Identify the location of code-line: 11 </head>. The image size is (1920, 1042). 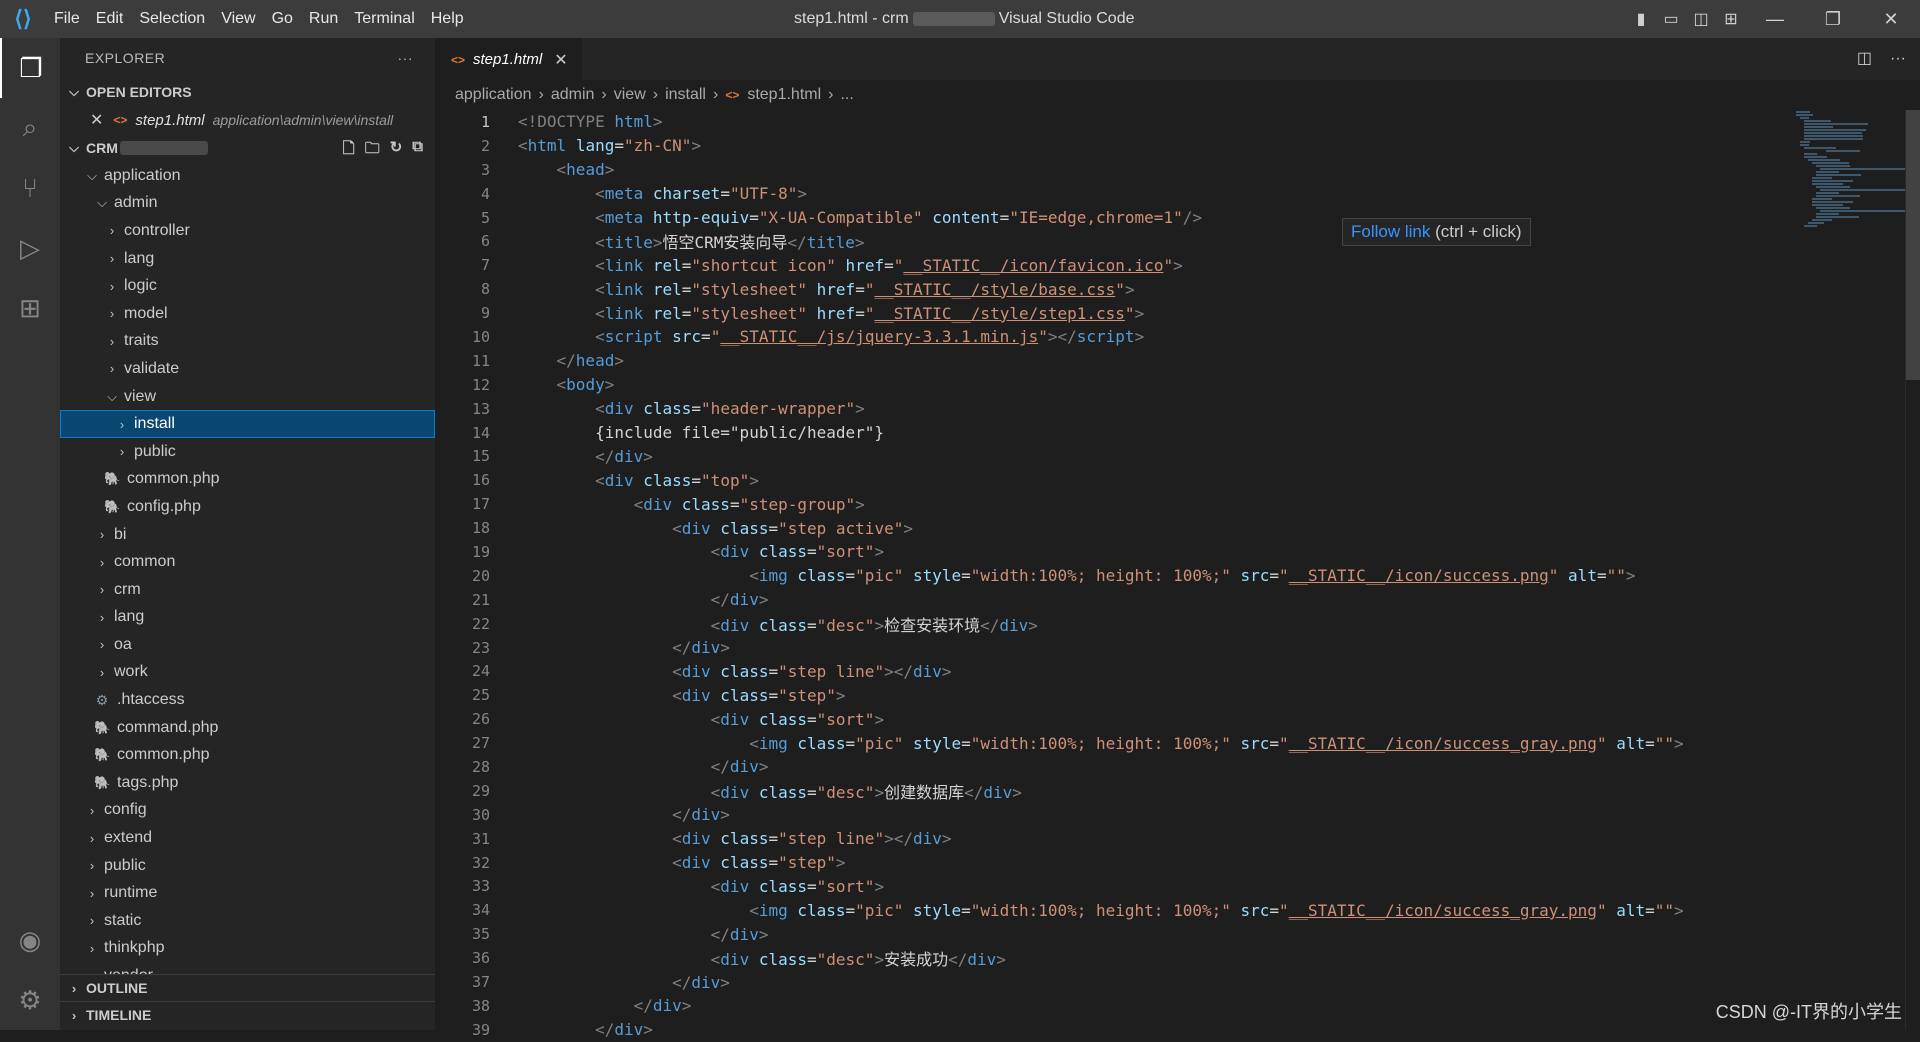
(1100, 361).